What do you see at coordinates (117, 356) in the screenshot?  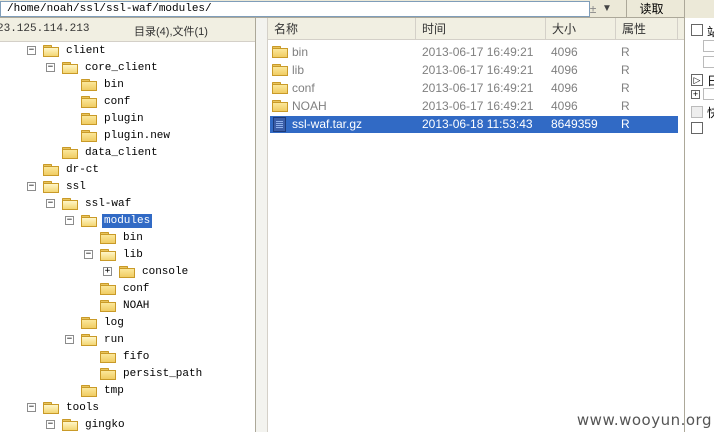 I see `tree-item: fifo` at bounding box center [117, 356].